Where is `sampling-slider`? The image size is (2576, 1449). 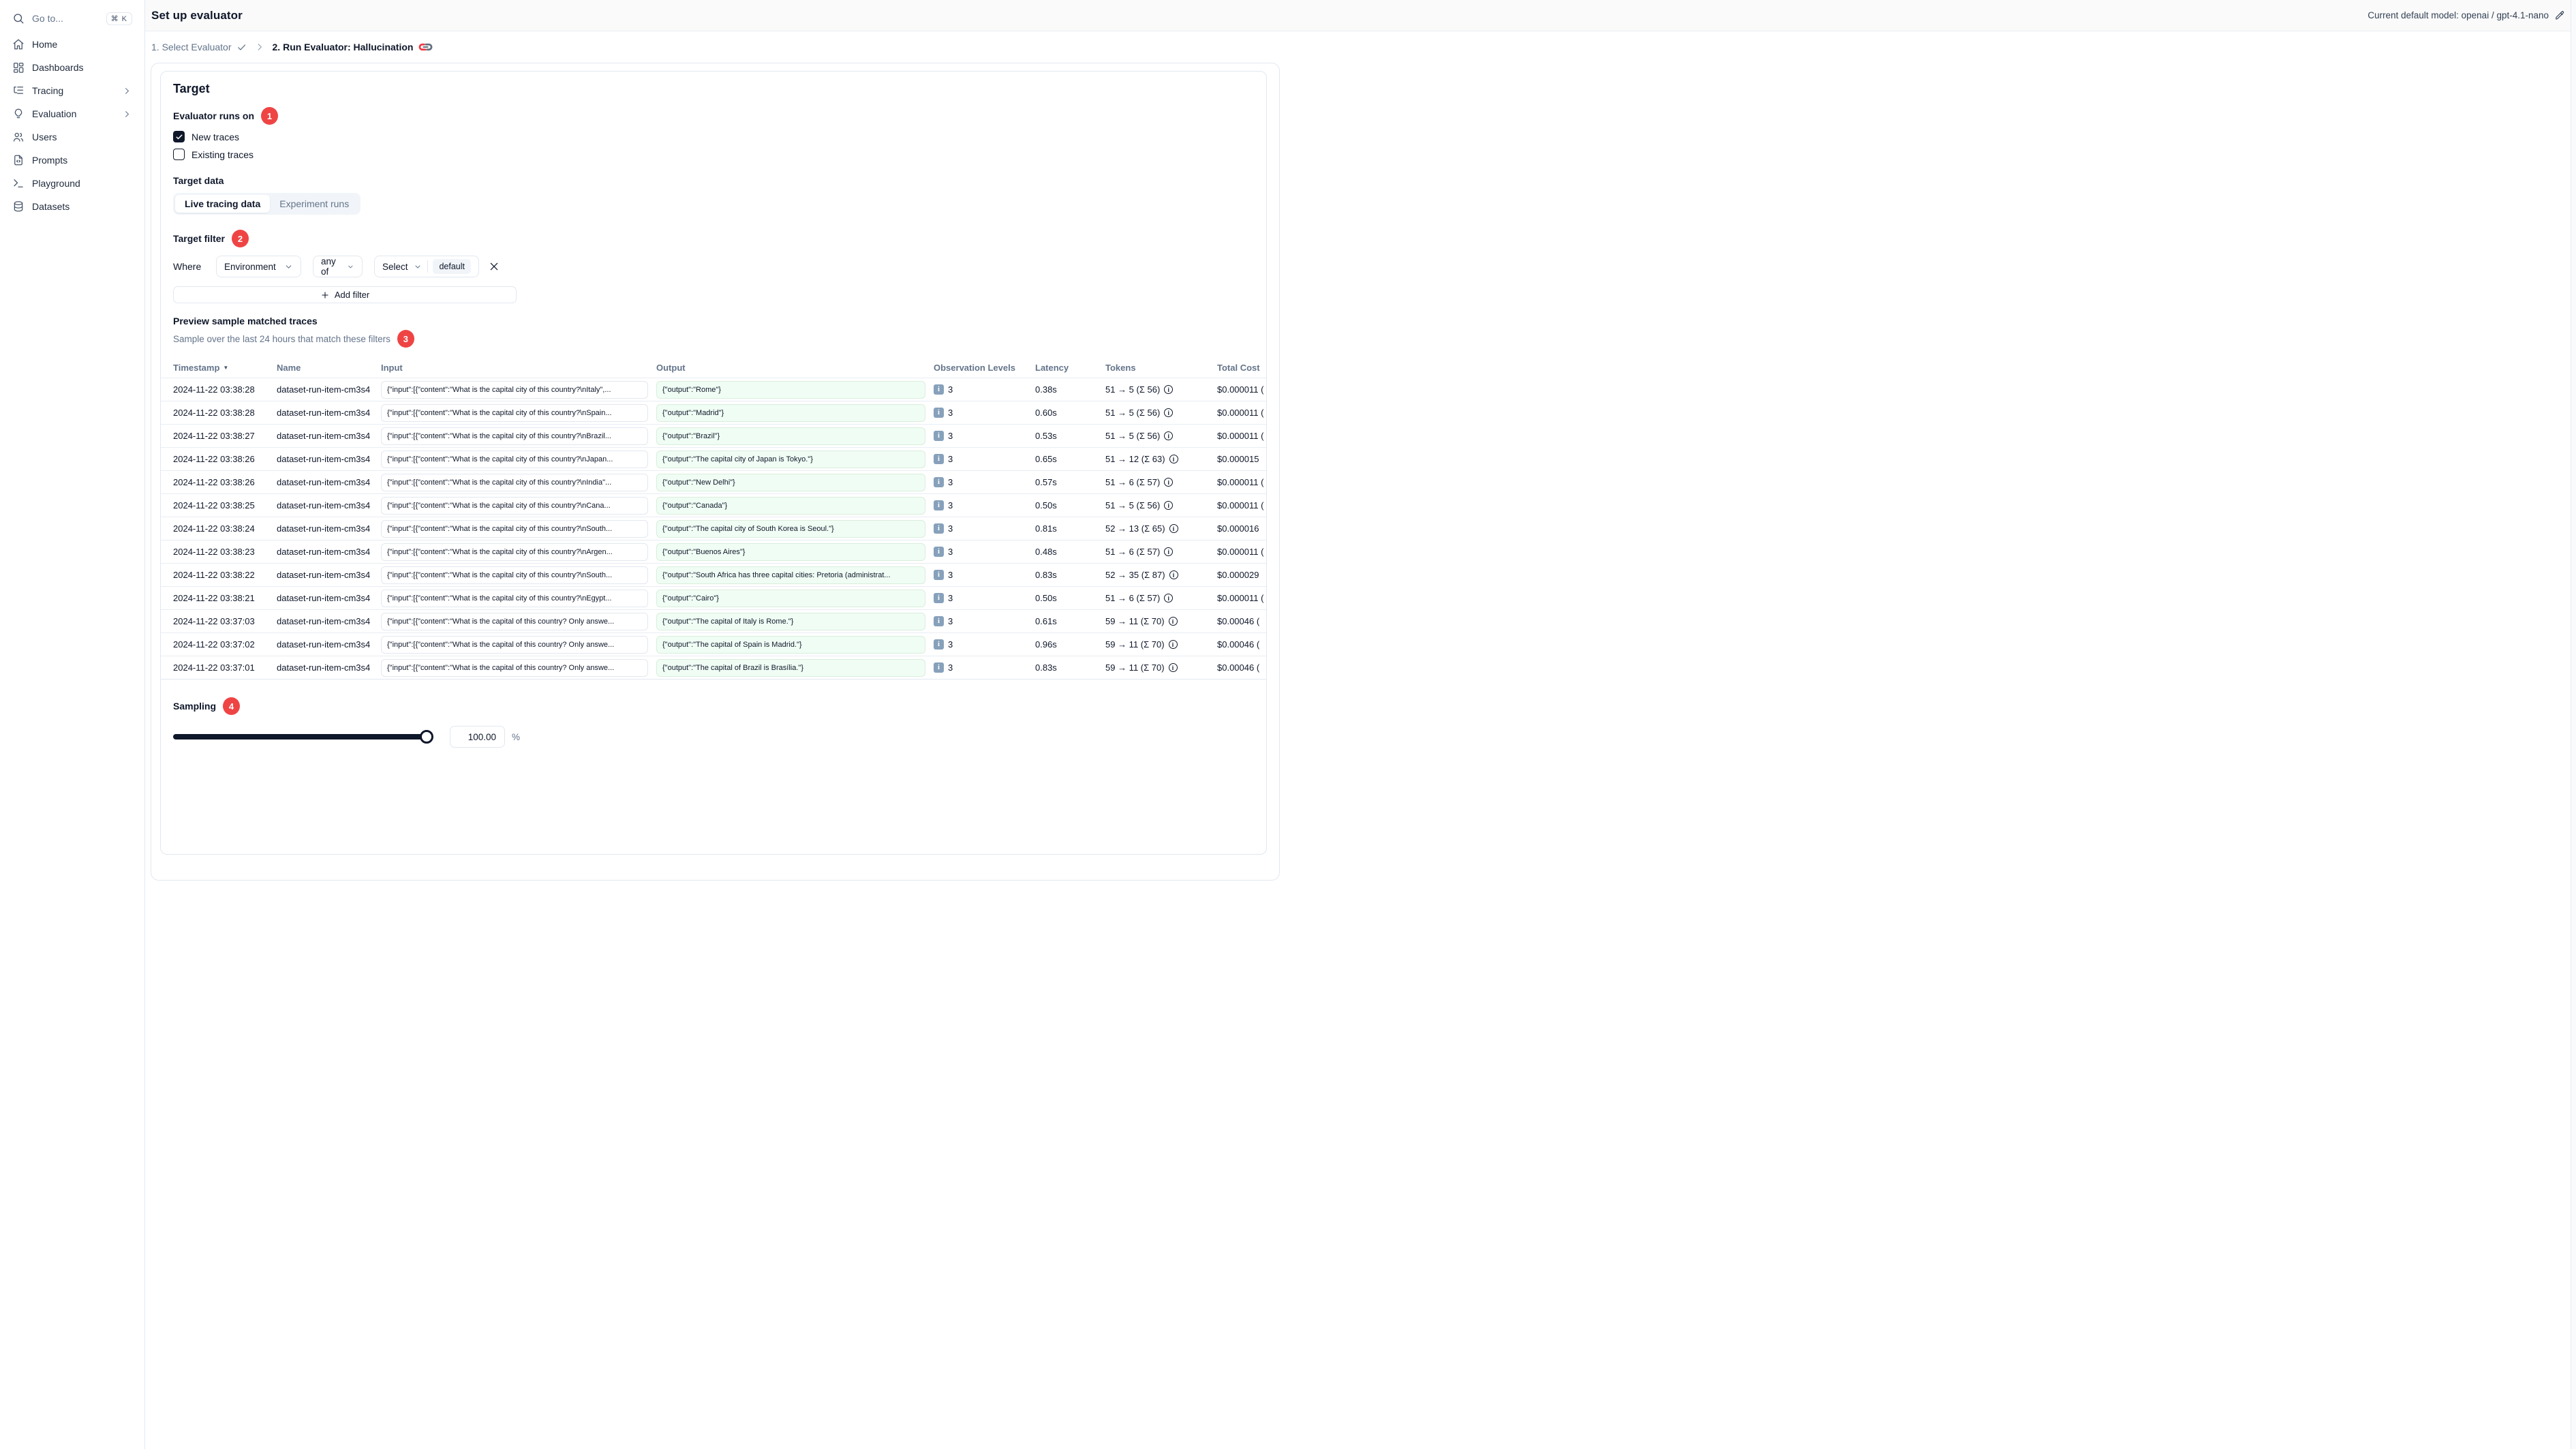 sampling-slider is located at coordinates (303, 737).